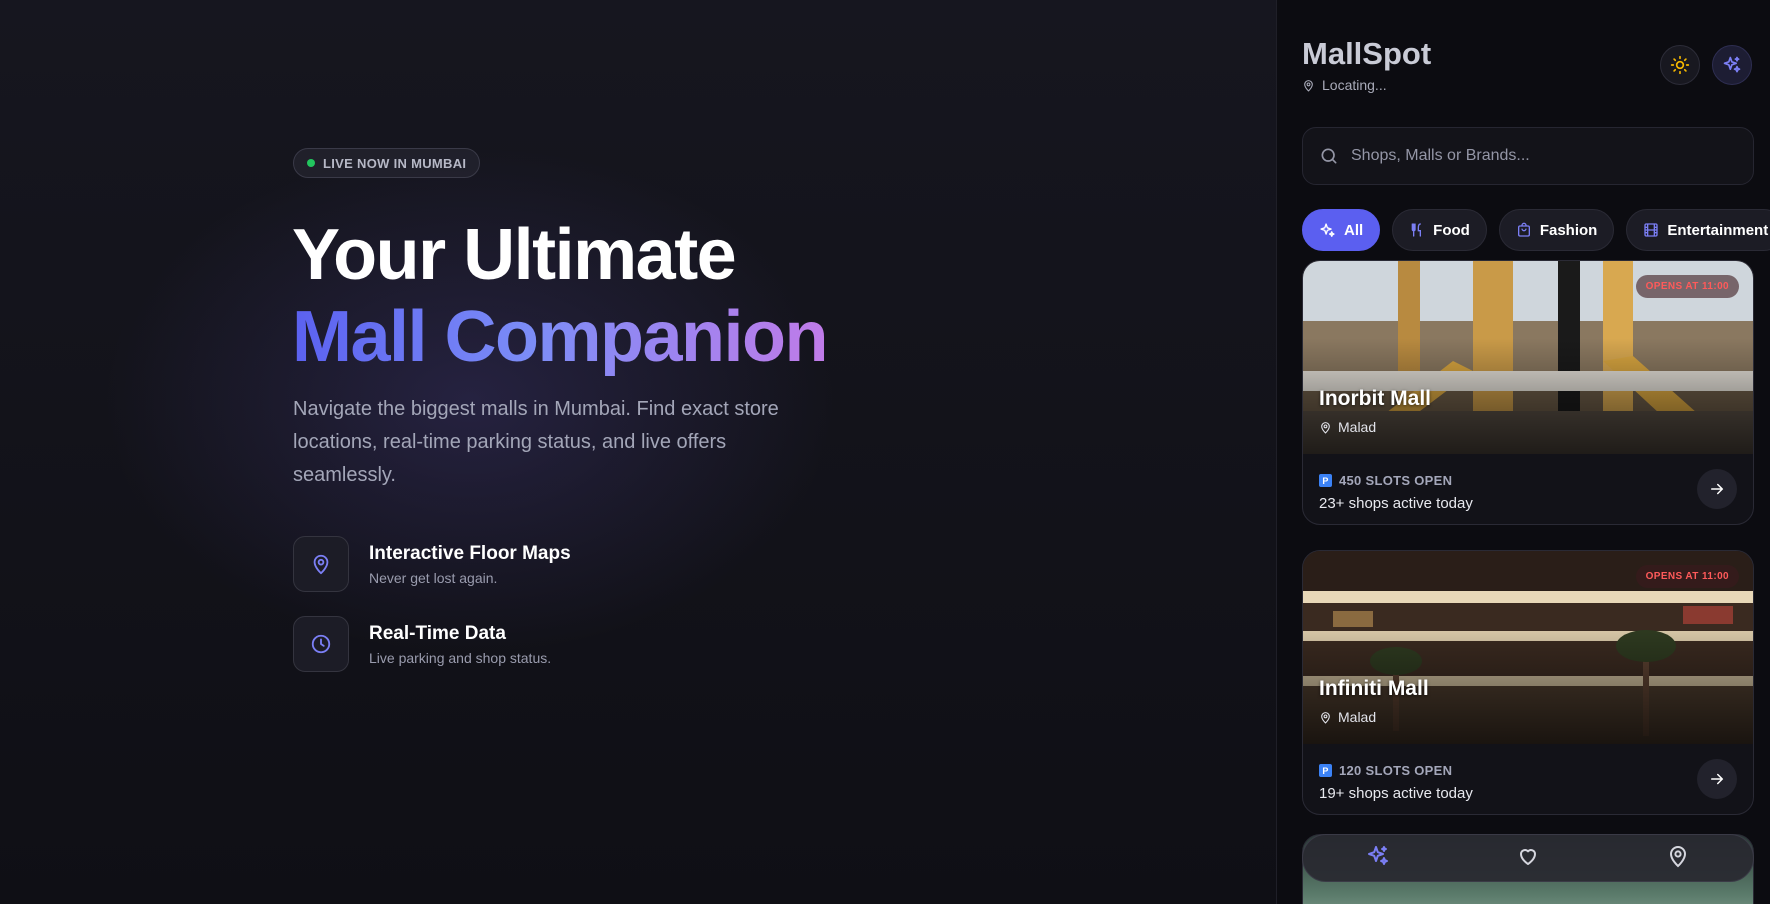  What do you see at coordinates (1396, 770) in the screenshot?
I see `parking-slots-text: 120 SLOTS OPEN` at bounding box center [1396, 770].